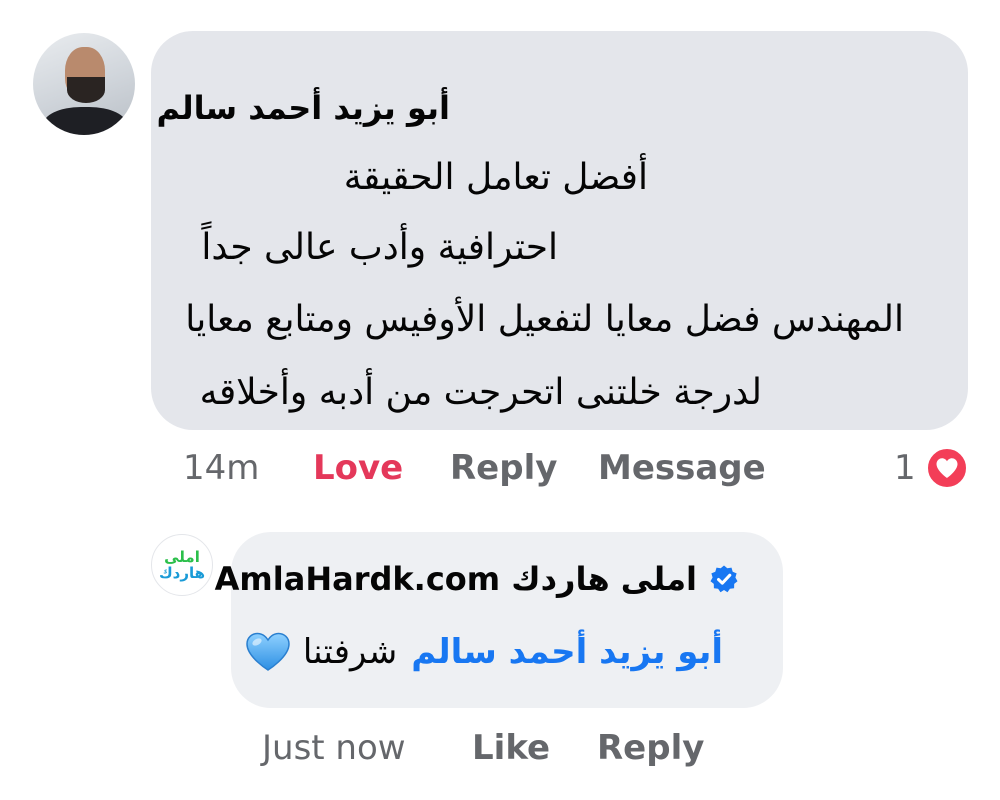 The height and width of the screenshot is (800, 1000). Describe the element at coordinates (456, 579) in the screenshot. I see `reply-author-name: املى هاردك AmlaHardk.com` at that location.